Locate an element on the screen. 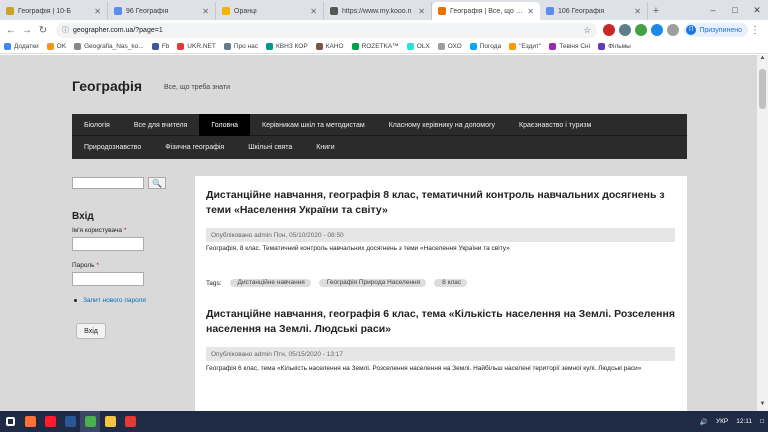 The image size is (768, 432). address-bar: ⓘ geographer.com.ua/?page=1 ☆ is located at coordinates (327, 30).